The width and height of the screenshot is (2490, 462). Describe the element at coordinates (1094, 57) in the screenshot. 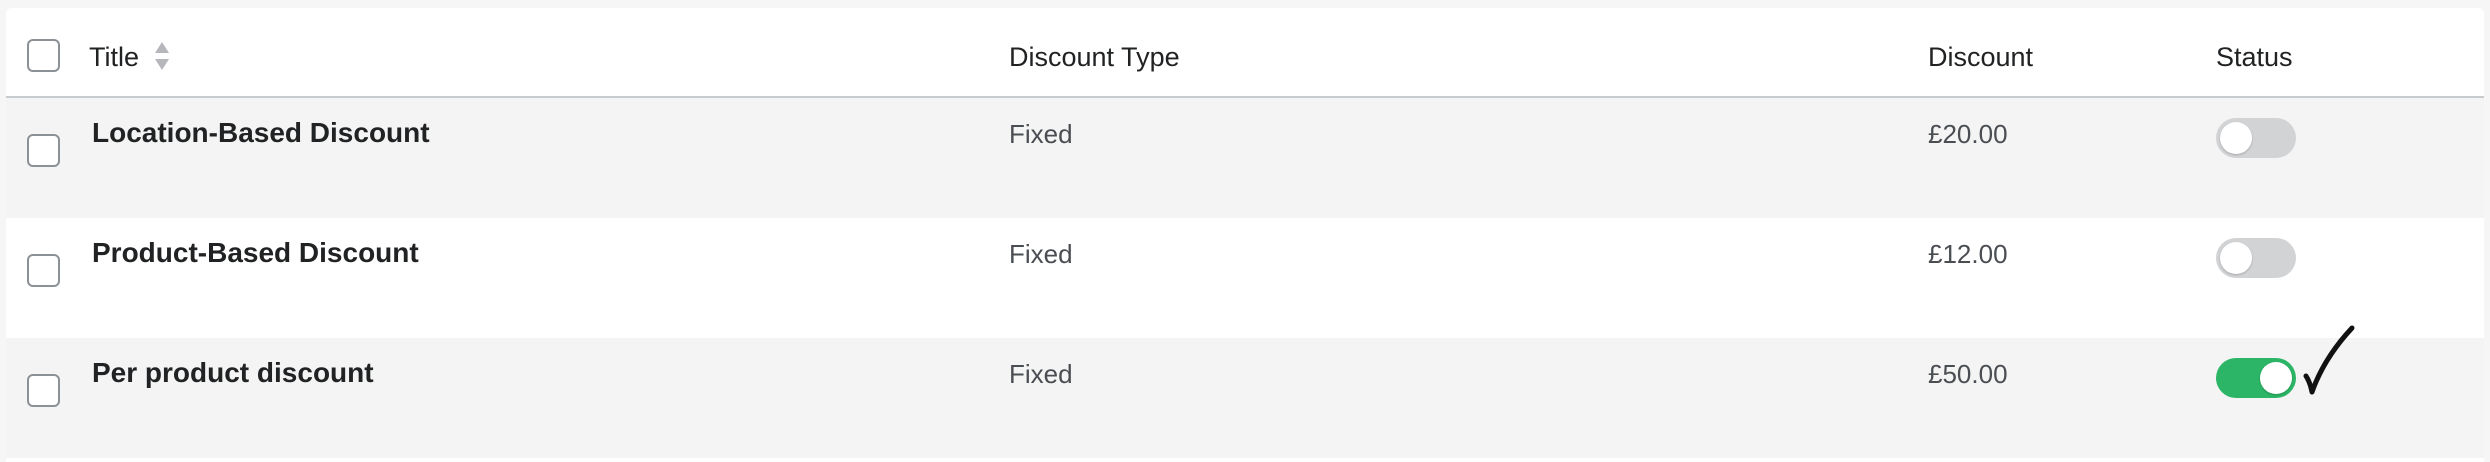

I see `column-header-discount-type: Discount Type` at that location.